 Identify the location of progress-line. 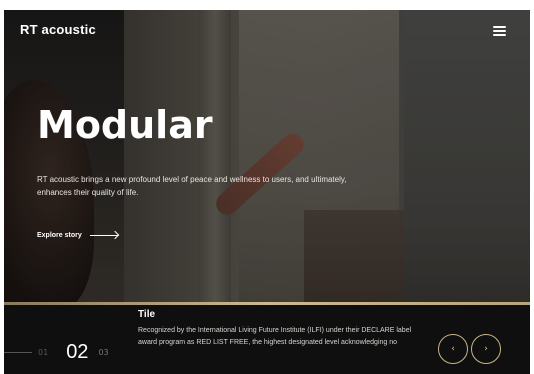
(18, 352).